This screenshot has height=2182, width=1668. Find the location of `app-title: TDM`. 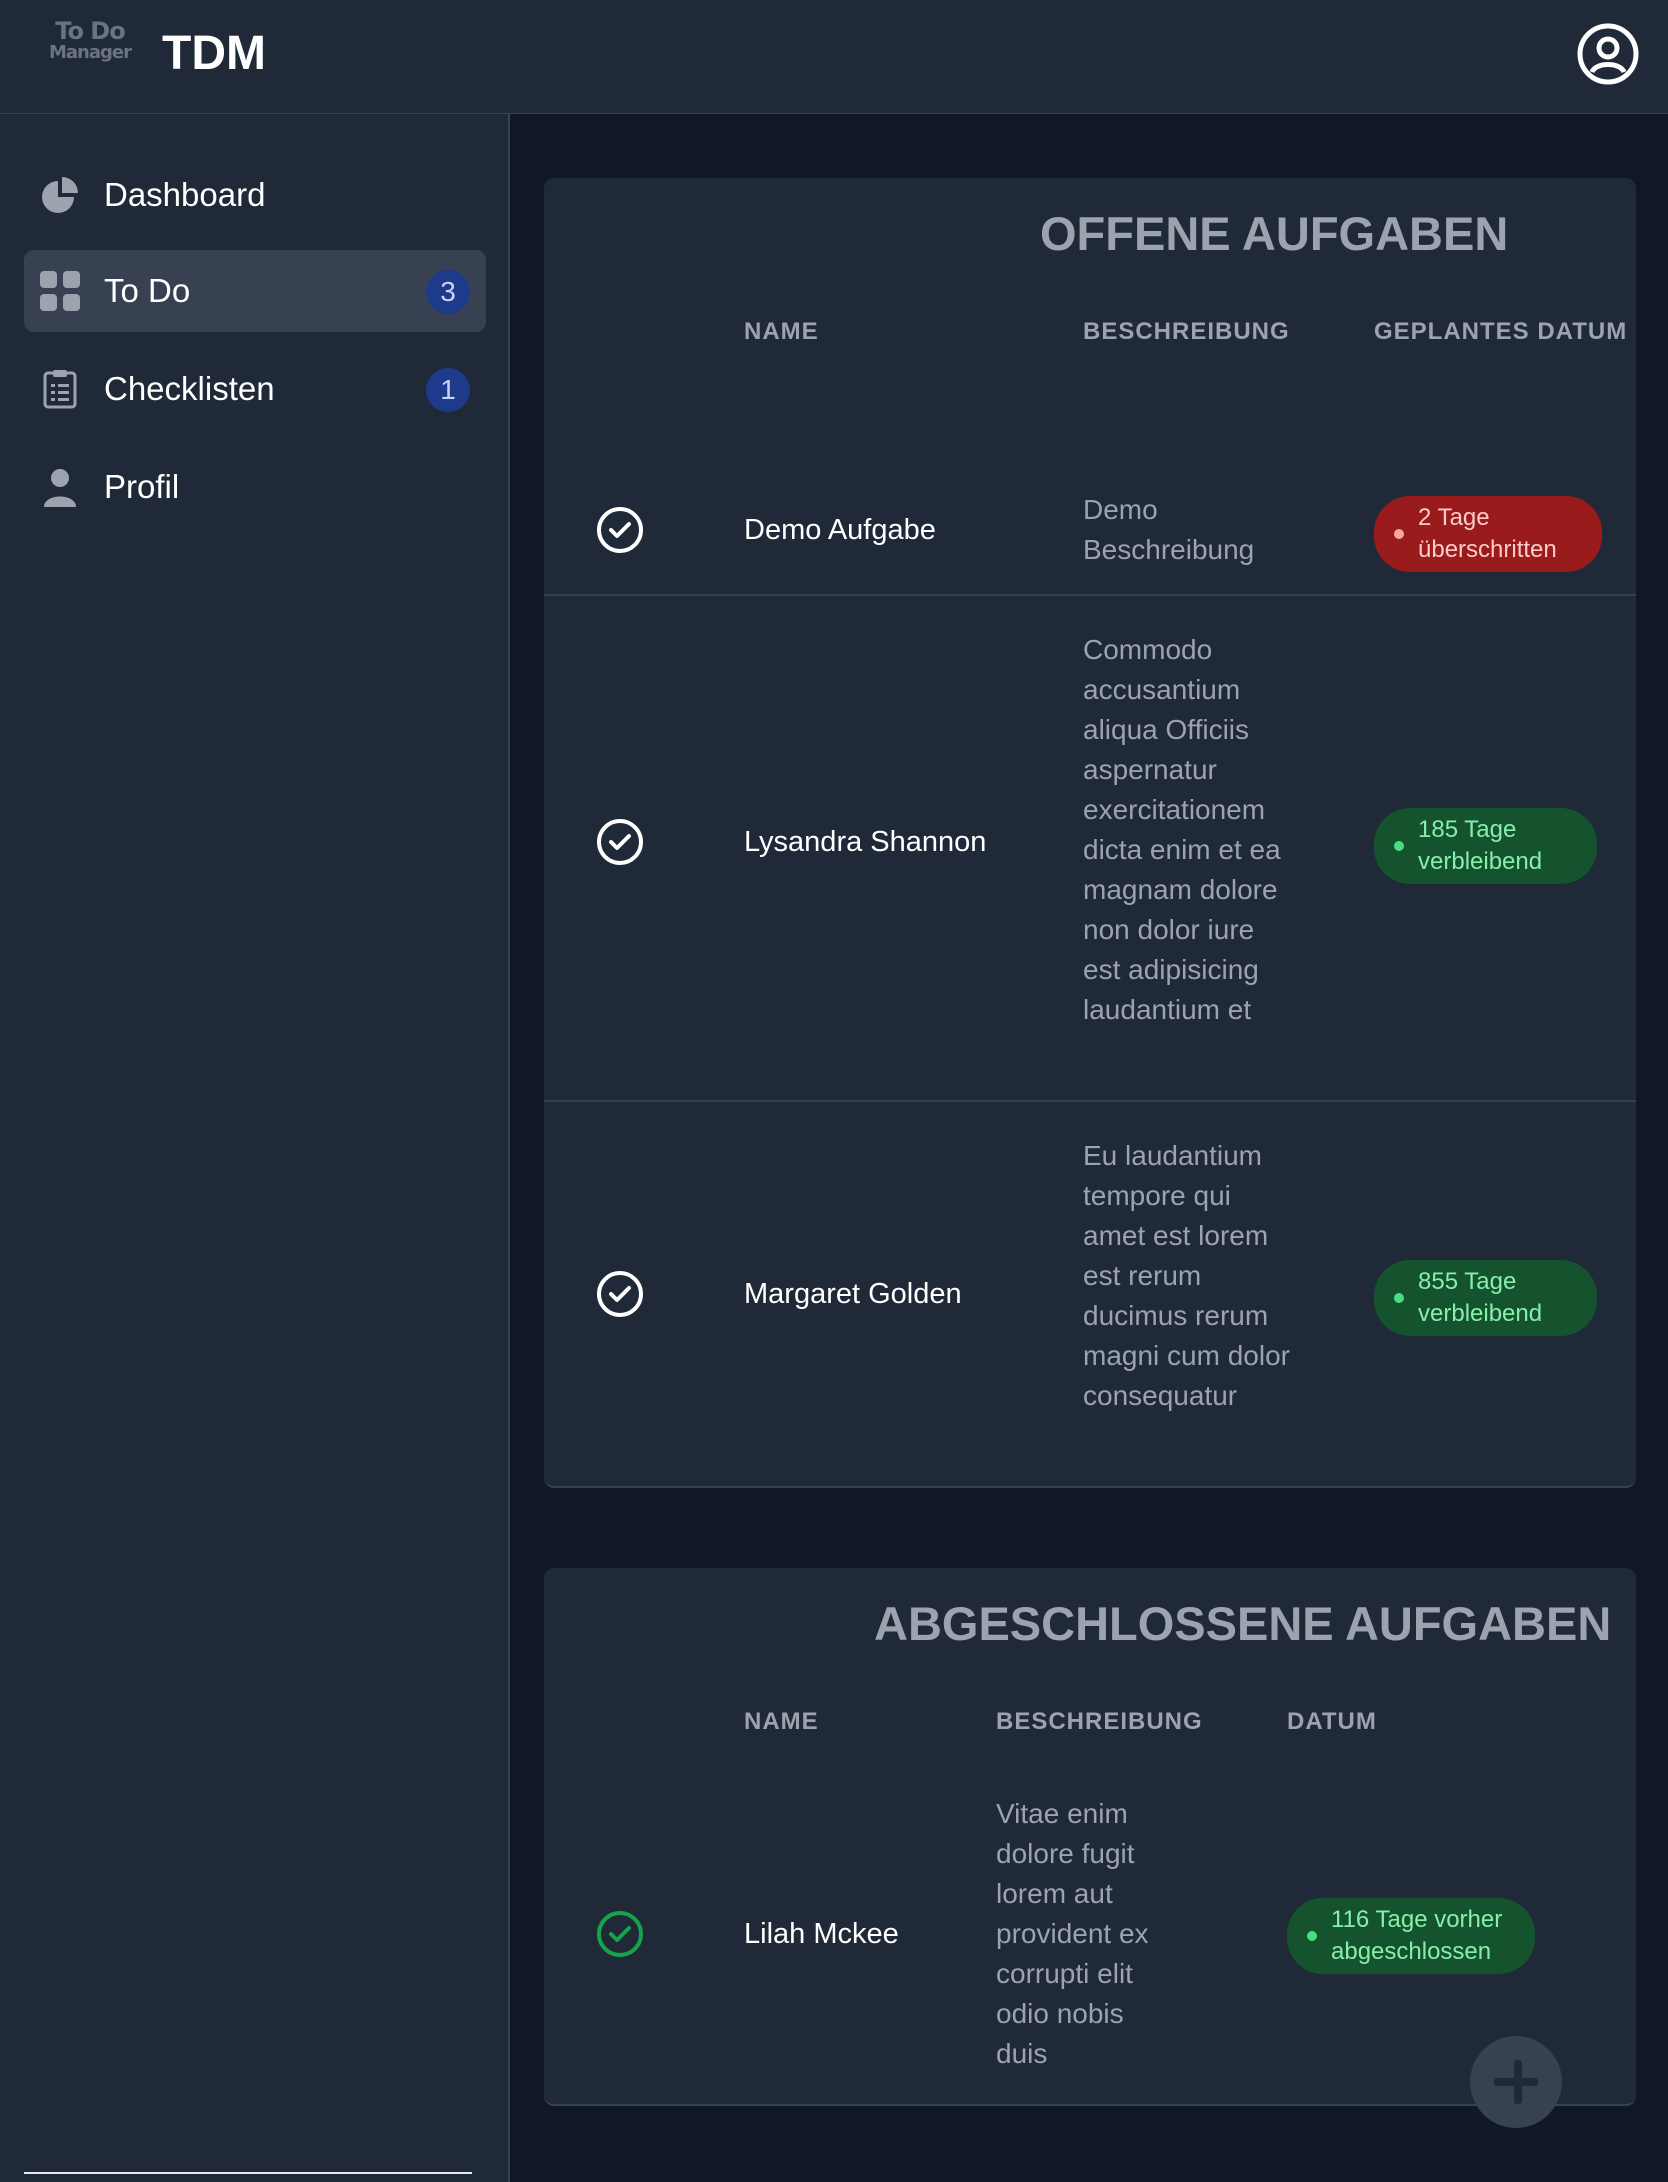

app-title: TDM is located at coordinates (214, 53).